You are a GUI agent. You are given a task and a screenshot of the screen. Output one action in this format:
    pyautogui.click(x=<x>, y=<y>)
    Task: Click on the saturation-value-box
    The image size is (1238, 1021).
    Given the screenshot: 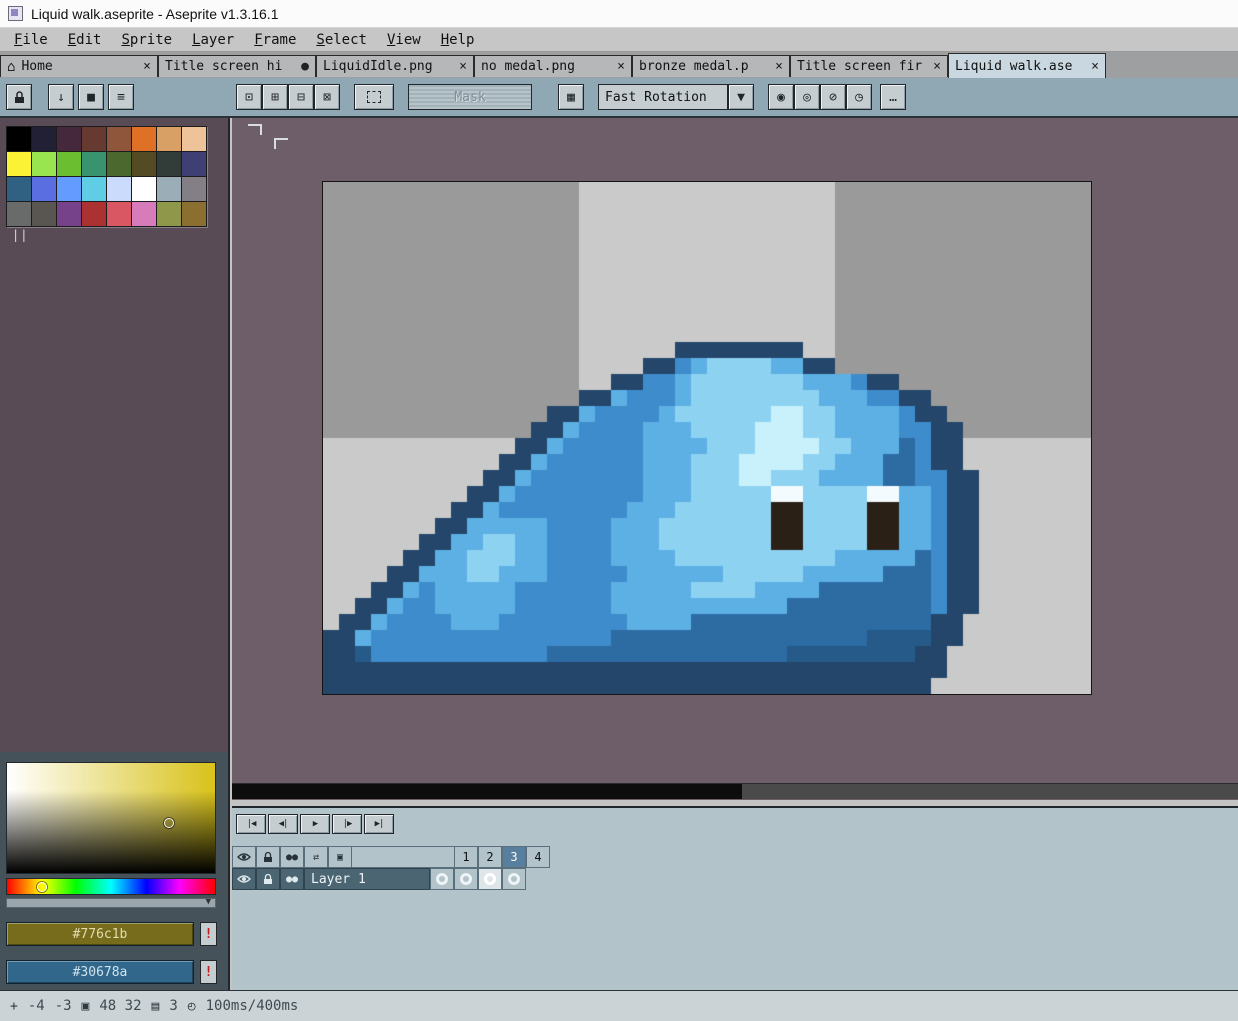 What is the action you would take?
    pyautogui.click(x=111, y=818)
    